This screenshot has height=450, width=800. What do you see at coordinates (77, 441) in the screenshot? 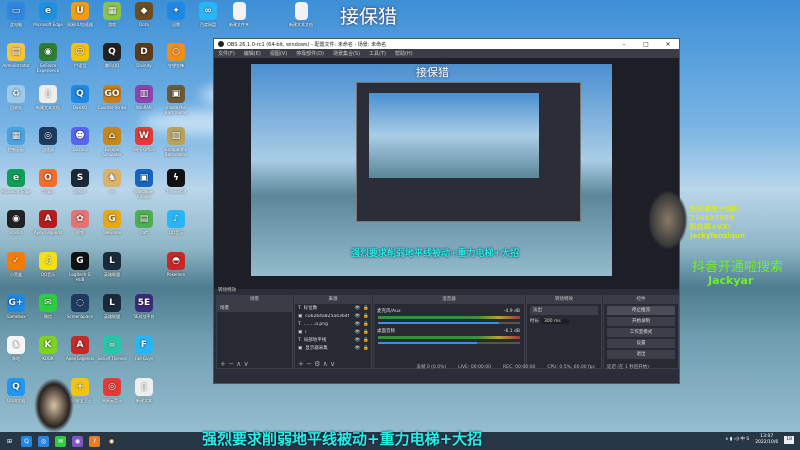
I see `app-icon: ◉` at bounding box center [77, 441].